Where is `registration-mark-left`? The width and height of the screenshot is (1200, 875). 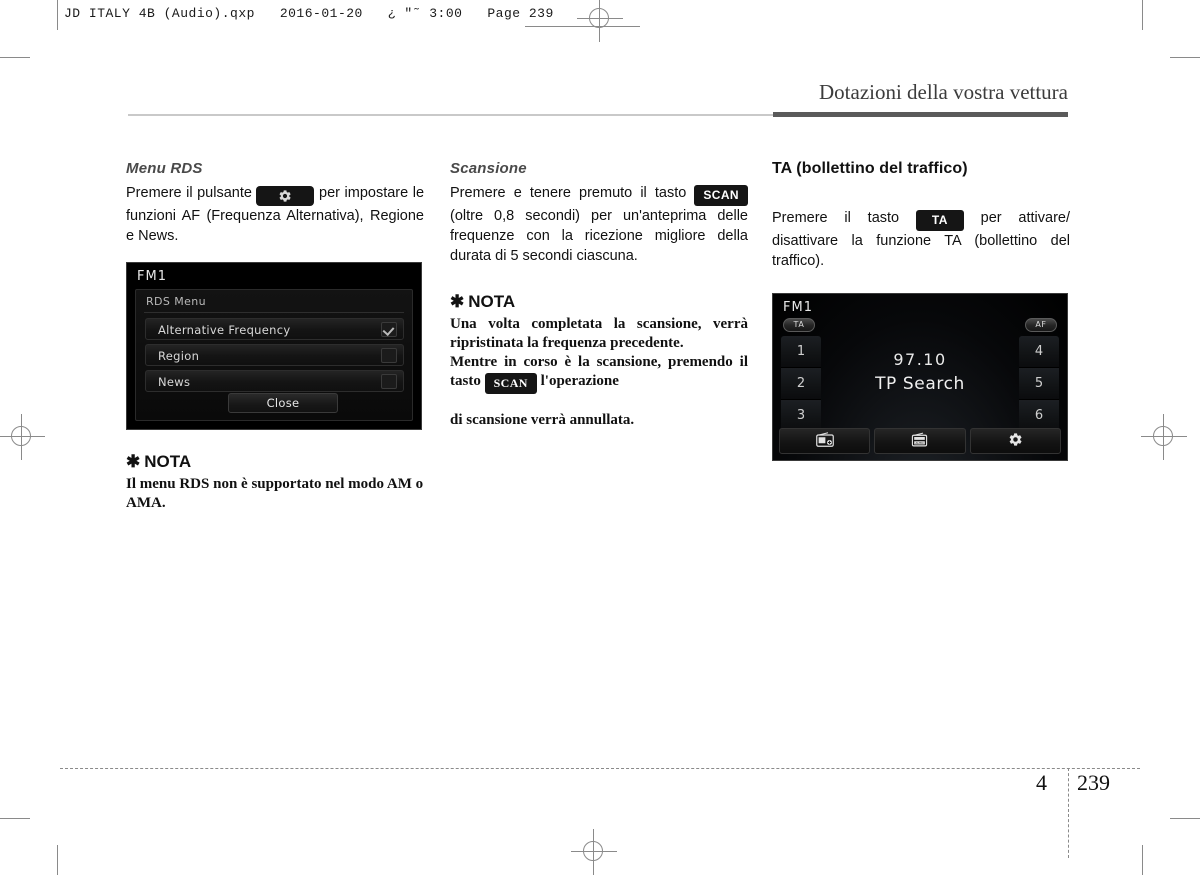
registration-mark-left is located at coordinates (22, 437).